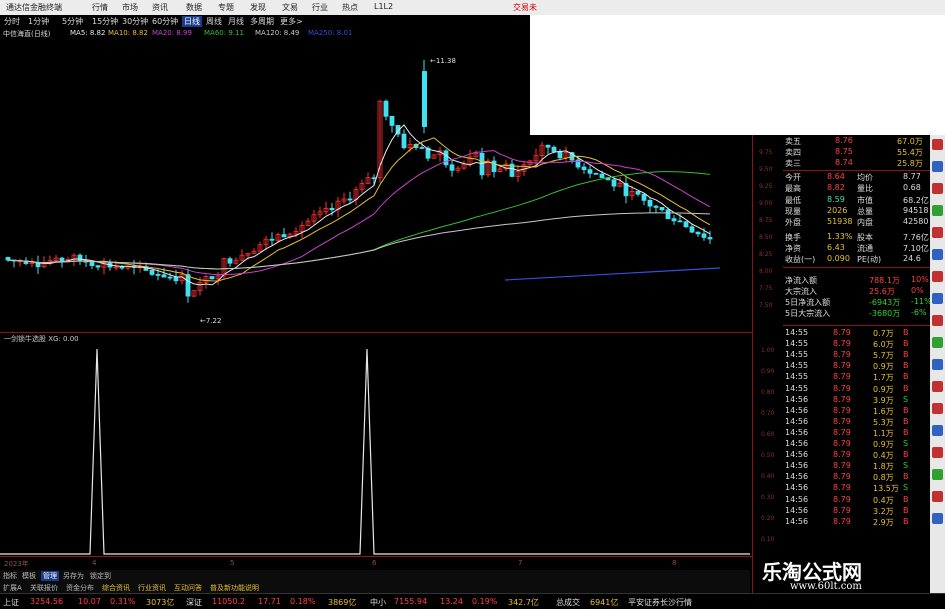  What do you see at coordinates (262, 21) in the screenshot?
I see `period-button: 多周期` at bounding box center [262, 21].